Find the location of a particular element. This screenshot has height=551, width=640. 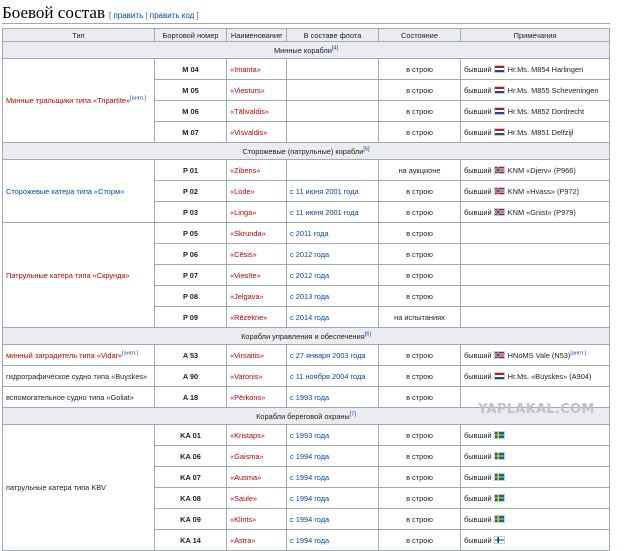

notes-cell is located at coordinates (535, 254).